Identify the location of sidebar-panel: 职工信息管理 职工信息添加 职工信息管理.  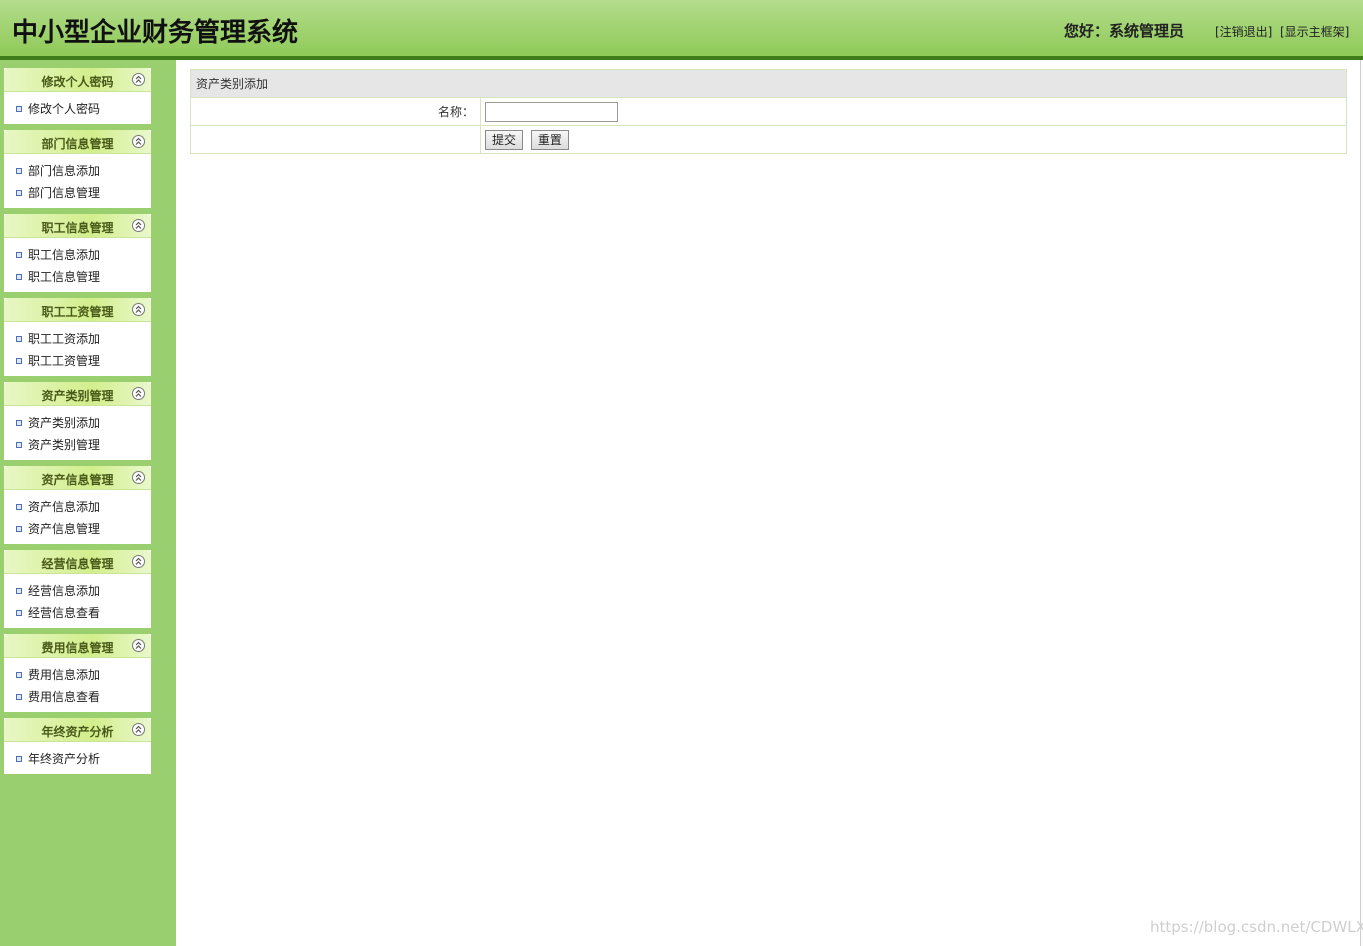
(77, 253).